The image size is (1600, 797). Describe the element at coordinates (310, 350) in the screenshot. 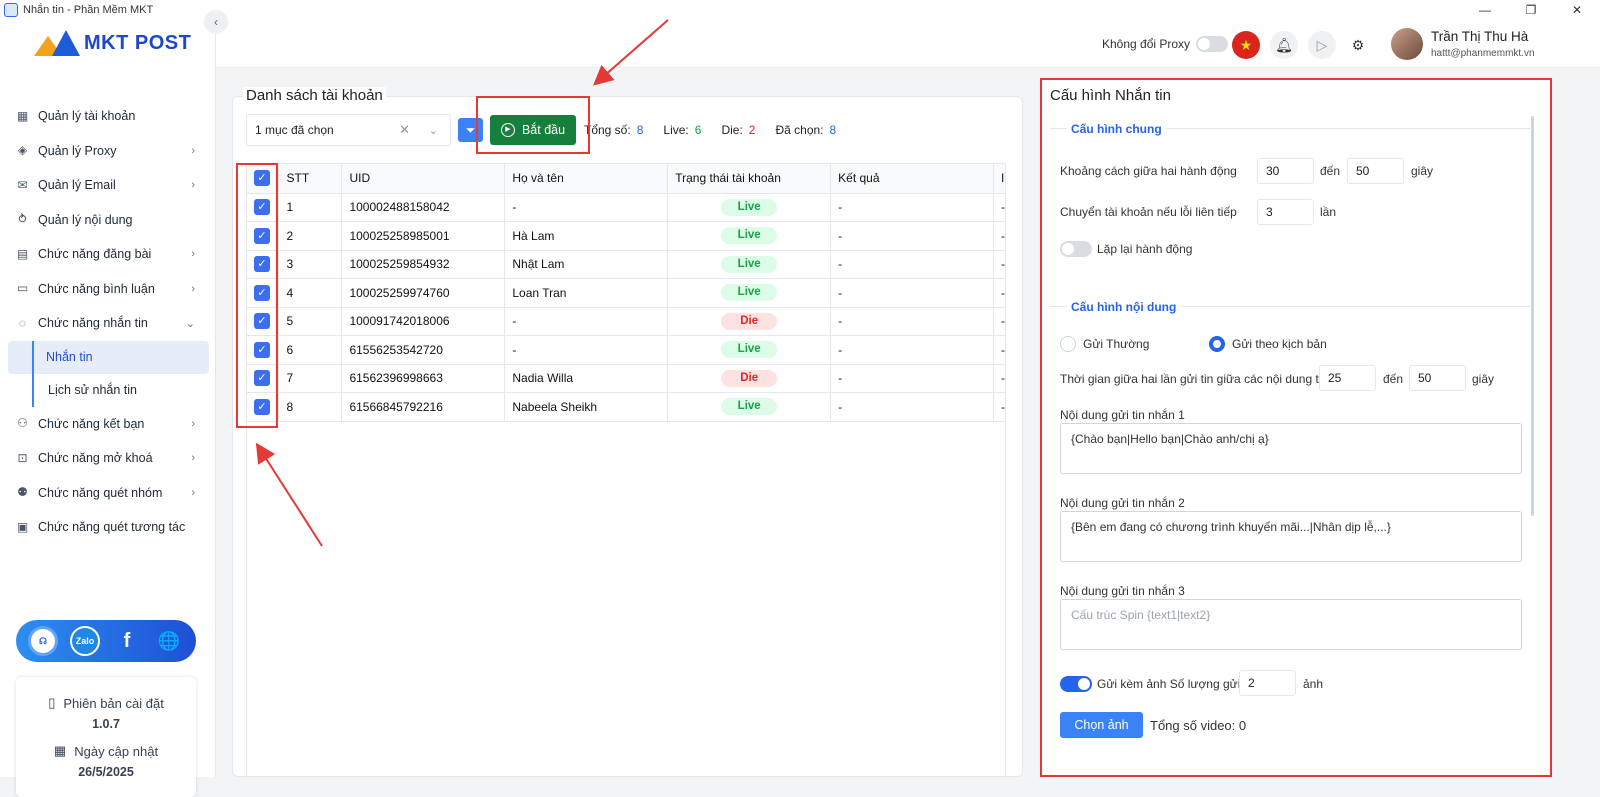

I see `cell-stt: 6` at that location.